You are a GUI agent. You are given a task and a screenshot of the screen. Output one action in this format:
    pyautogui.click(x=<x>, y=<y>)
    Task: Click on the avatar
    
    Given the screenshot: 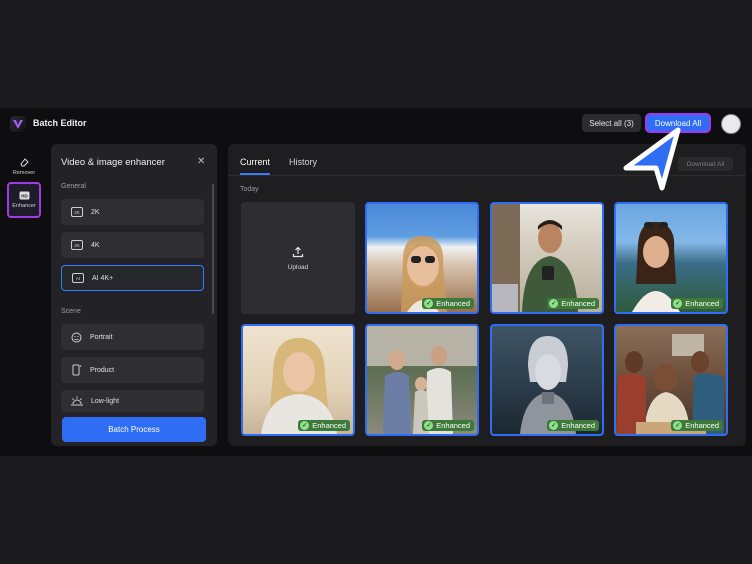 What is the action you would take?
    pyautogui.click(x=731, y=124)
    